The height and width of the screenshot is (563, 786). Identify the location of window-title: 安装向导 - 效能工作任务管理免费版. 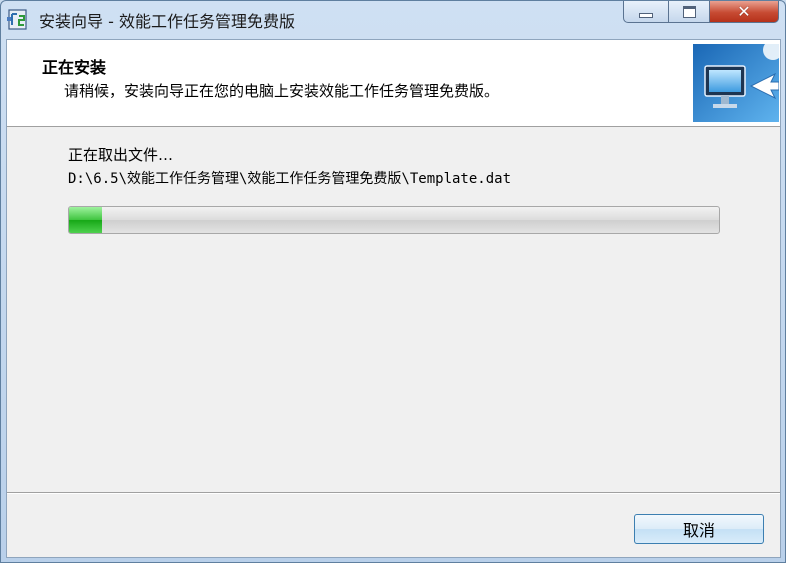
(167, 21).